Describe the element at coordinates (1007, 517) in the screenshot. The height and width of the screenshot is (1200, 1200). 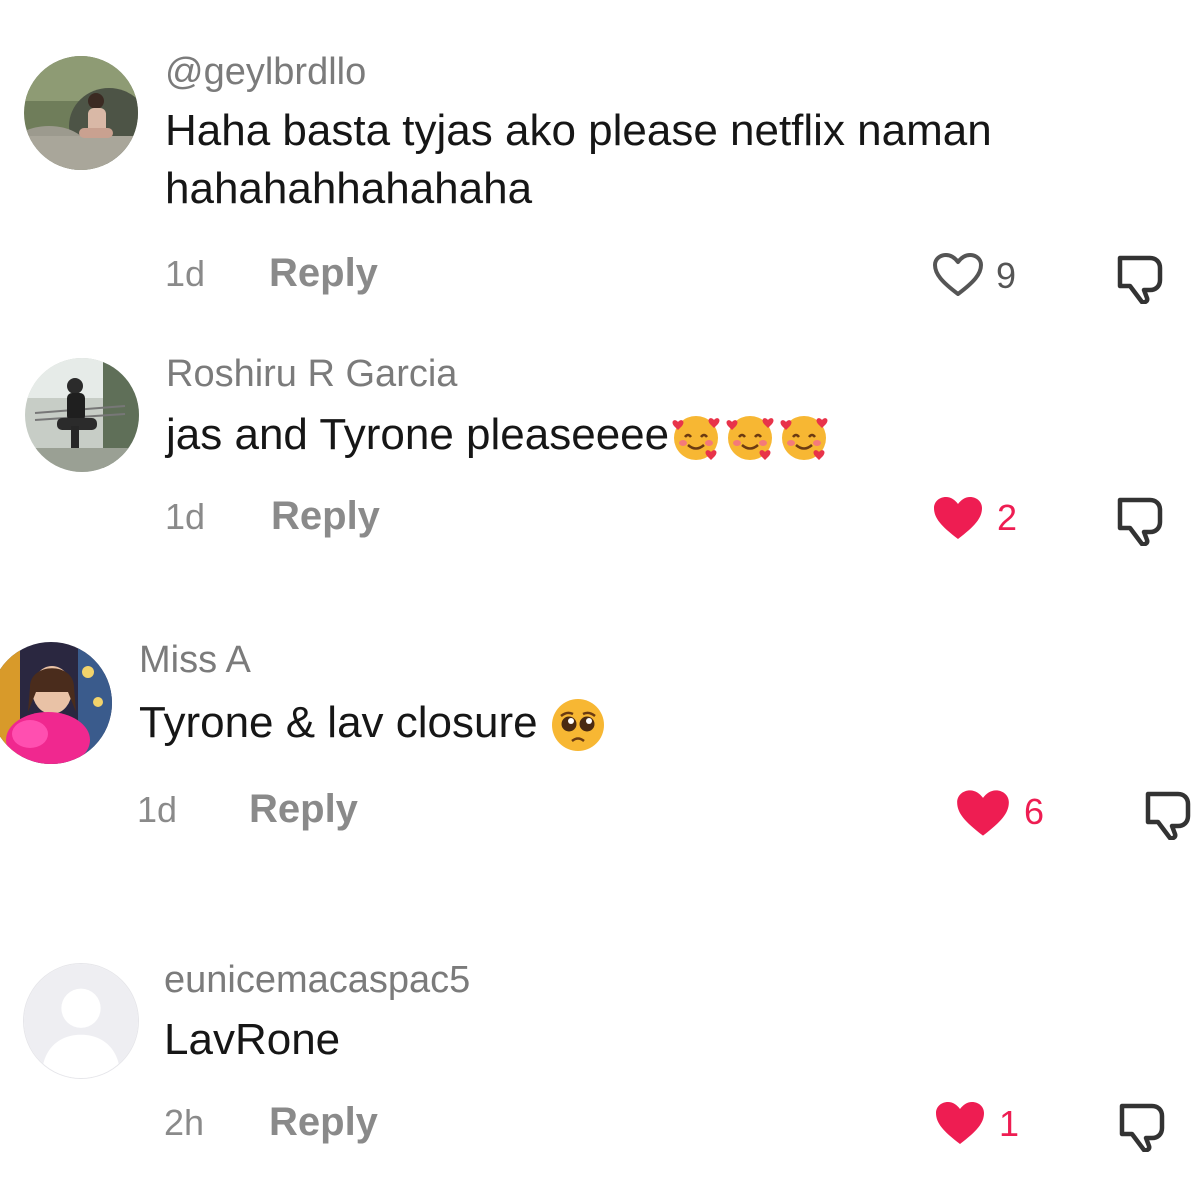
I see `like-count: 2` at that location.